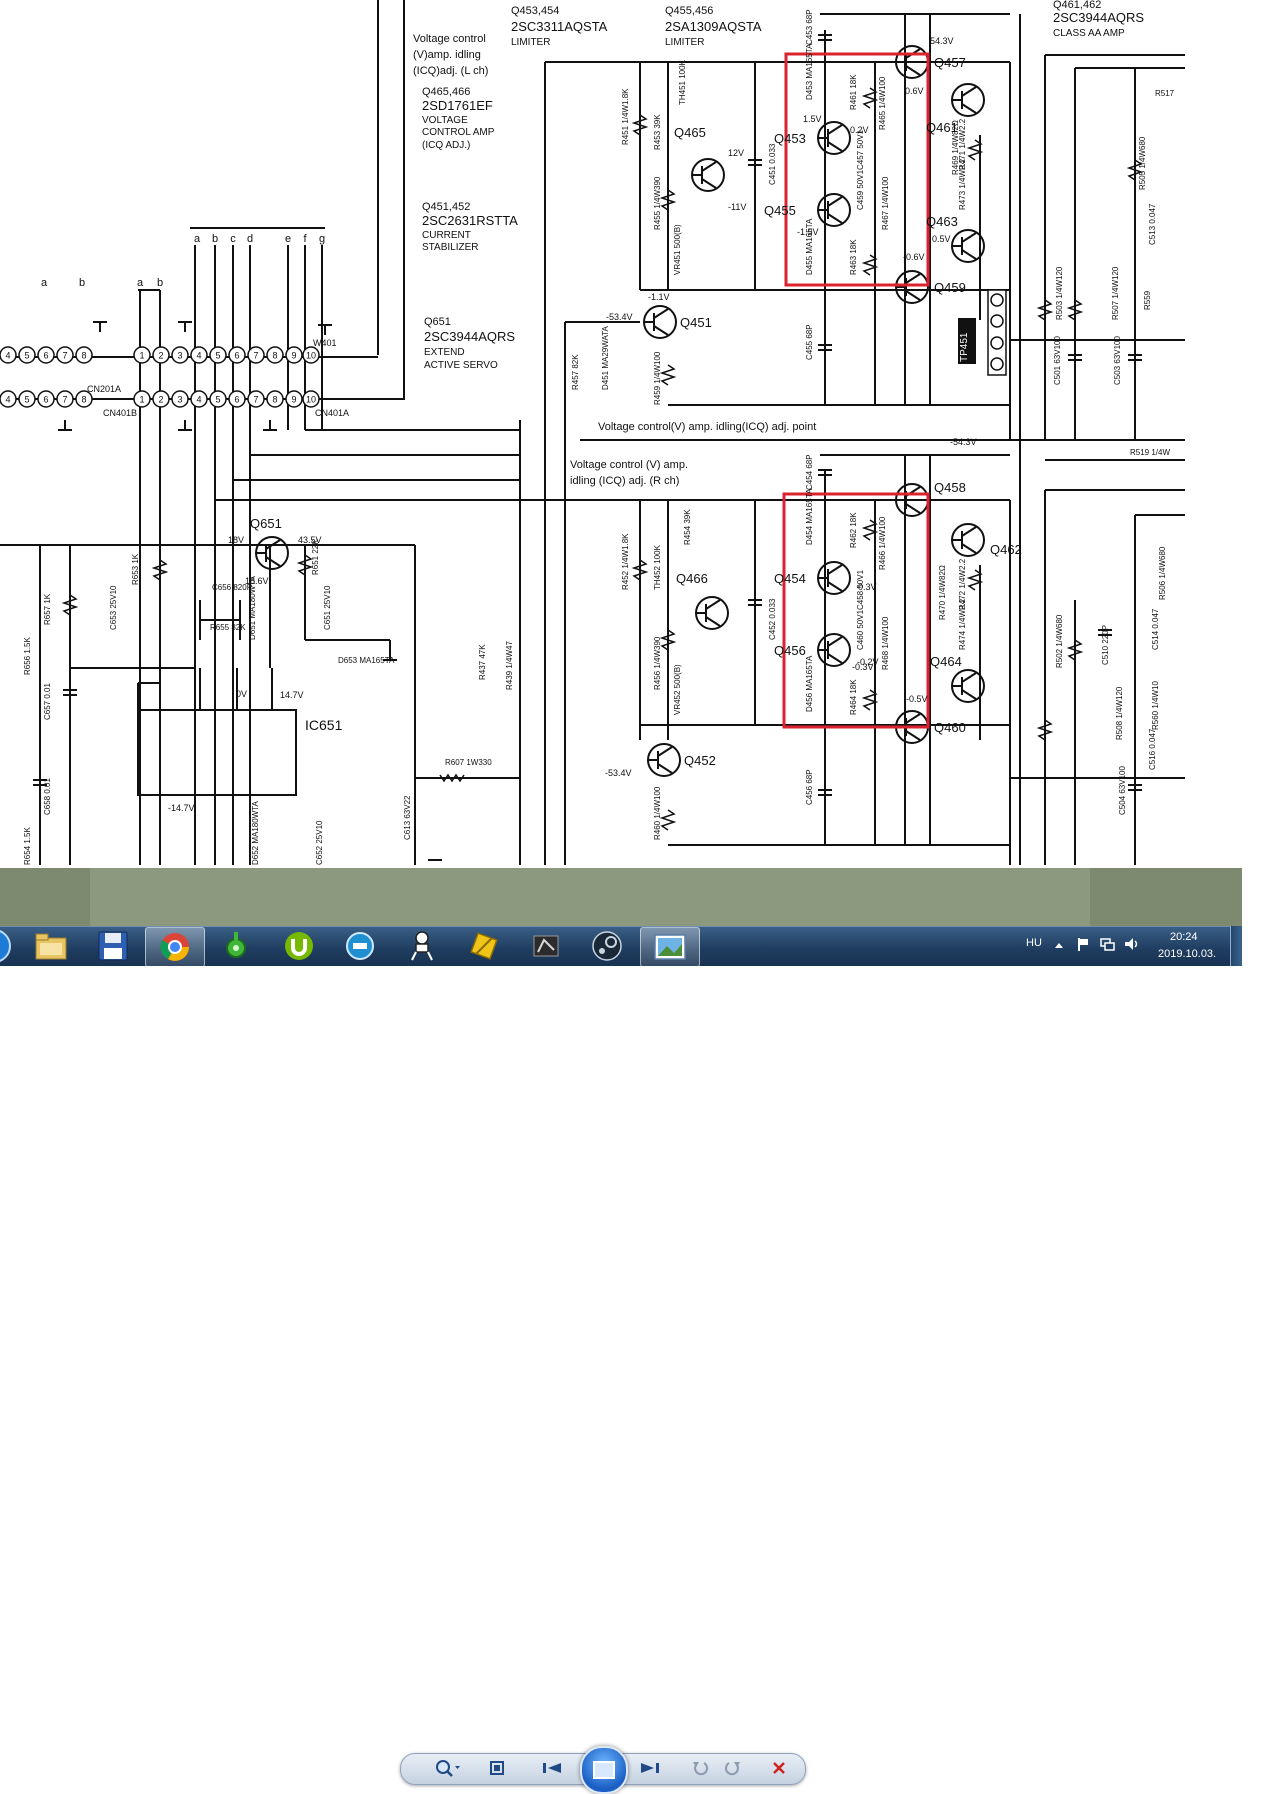  I want to click on transistor-q453, so click(834, 138).